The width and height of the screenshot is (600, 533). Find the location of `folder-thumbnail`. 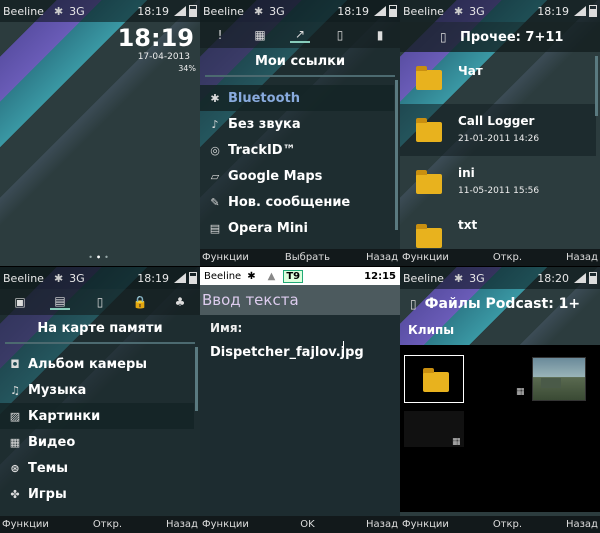

folder-thumbnail is located at coordinates (434, 379).